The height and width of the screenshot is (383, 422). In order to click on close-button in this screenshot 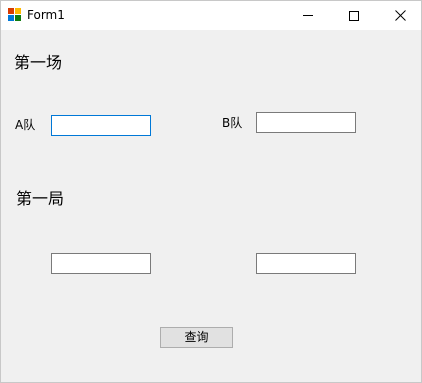, I will do `click(399, 15)`.